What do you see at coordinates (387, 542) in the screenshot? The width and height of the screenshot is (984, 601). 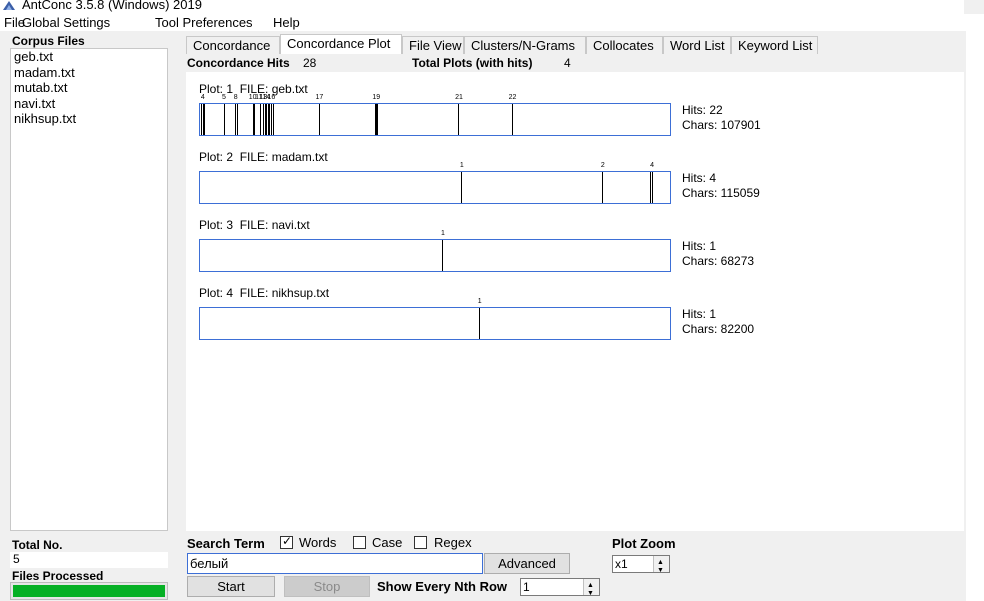 I see `case-checkbox-label: Case` at bounding box center [387, 542].